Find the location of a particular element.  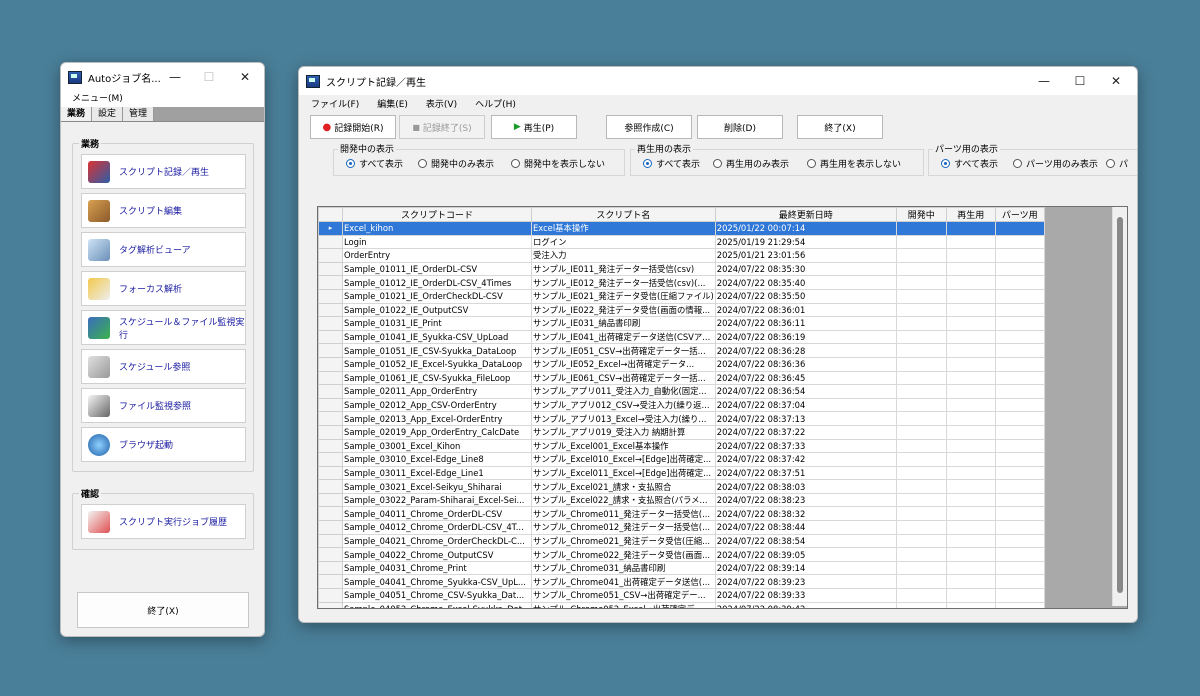

scrollbar-thumb is located at coordinates (1120, 405).